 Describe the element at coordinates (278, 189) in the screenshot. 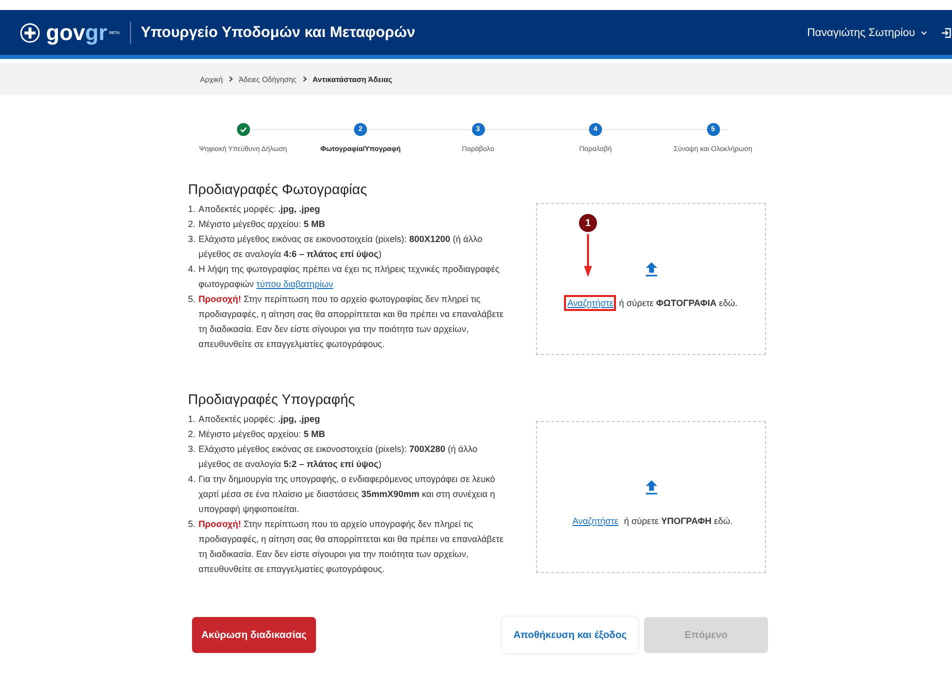

I see `section-title: Προδιαγραφές Φωτογραφίας` at that location.